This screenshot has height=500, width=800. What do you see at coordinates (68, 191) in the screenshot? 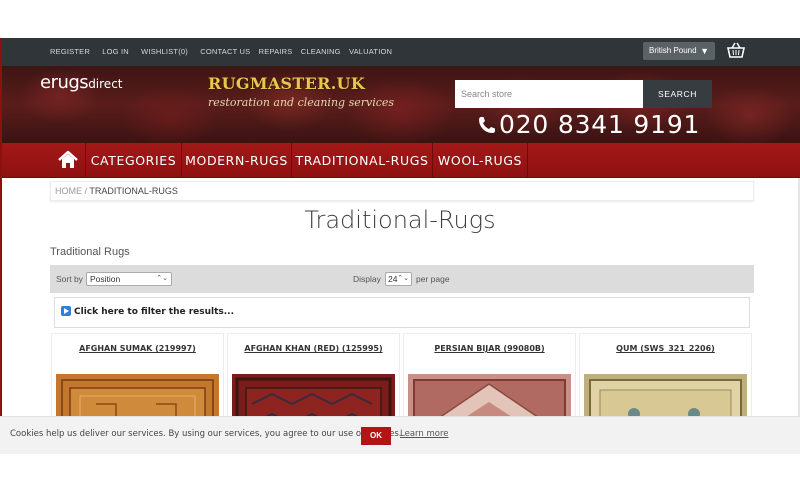
I see `breadcrumb-home-link: HOME` at bounding box center [68, 191].